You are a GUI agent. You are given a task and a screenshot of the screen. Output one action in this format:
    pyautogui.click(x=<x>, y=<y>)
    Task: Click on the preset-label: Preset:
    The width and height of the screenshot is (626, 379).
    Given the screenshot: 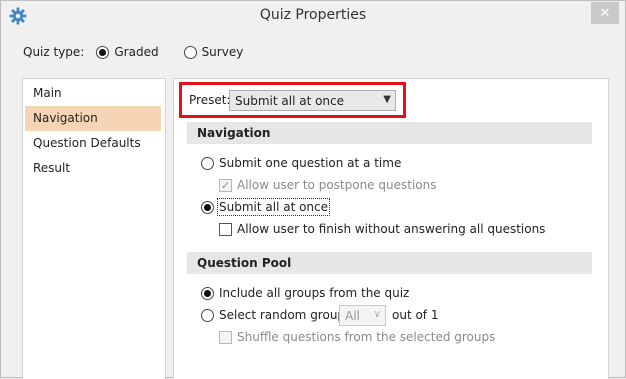 What is the action you would take?
    pyautogui.click(x=210, y=100)
    